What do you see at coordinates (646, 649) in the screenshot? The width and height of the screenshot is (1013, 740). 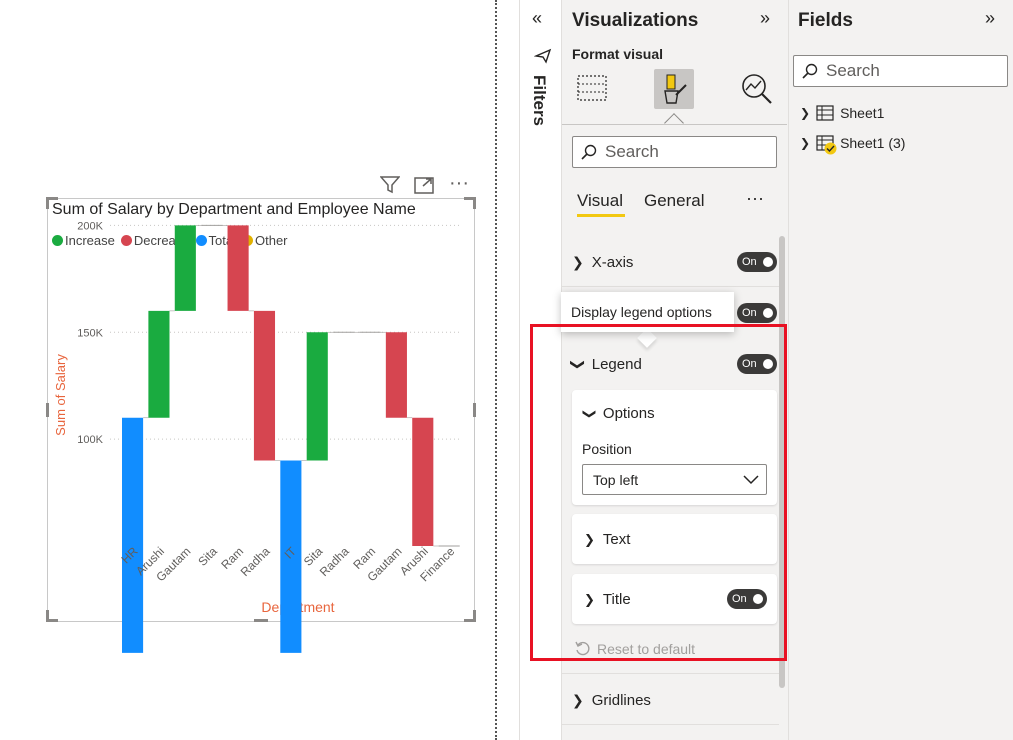 I see `reset-label: Reset to default` at bounding box center [646, 649].